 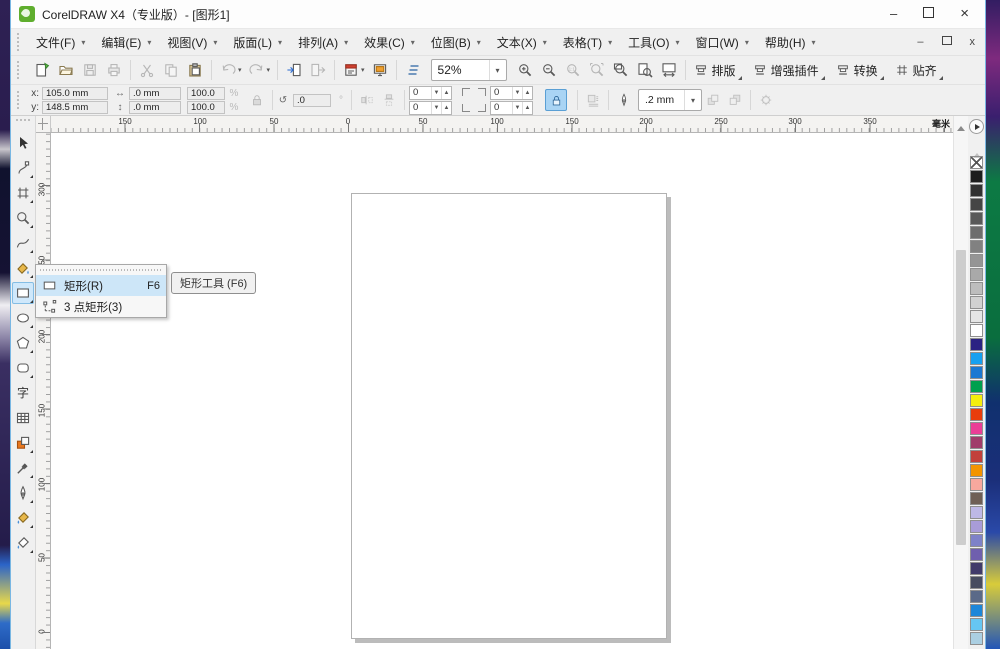 What do you see at coordinates (75, 107) in the screenshot?
I see `y-position-field: 148.5 mm` at bounding box center [75, 107].